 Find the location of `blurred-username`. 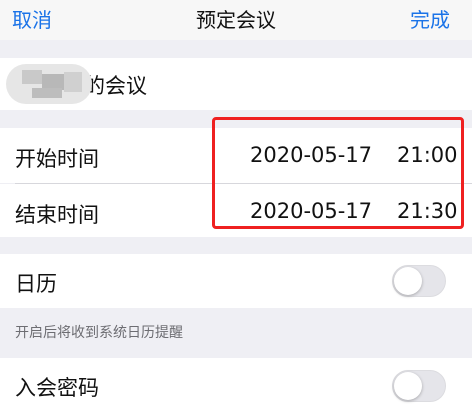

blurred-username is located at coordinates (49, 84).